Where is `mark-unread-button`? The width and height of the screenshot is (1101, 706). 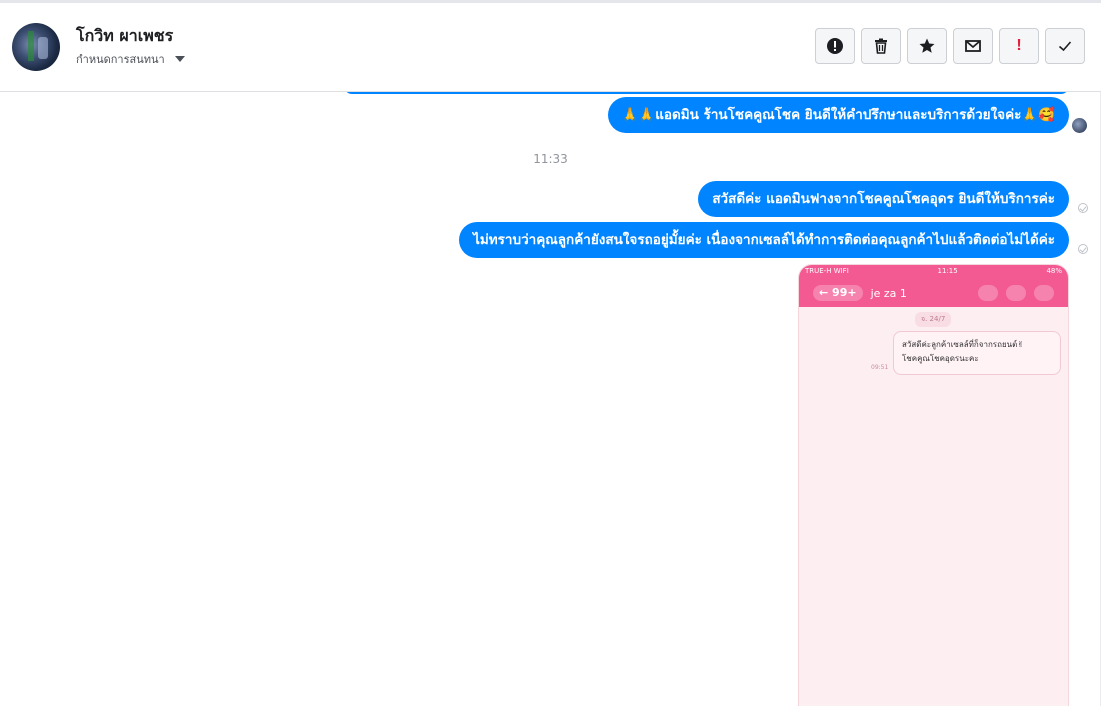 mark-unread-button is located at coordinates (973, 46).